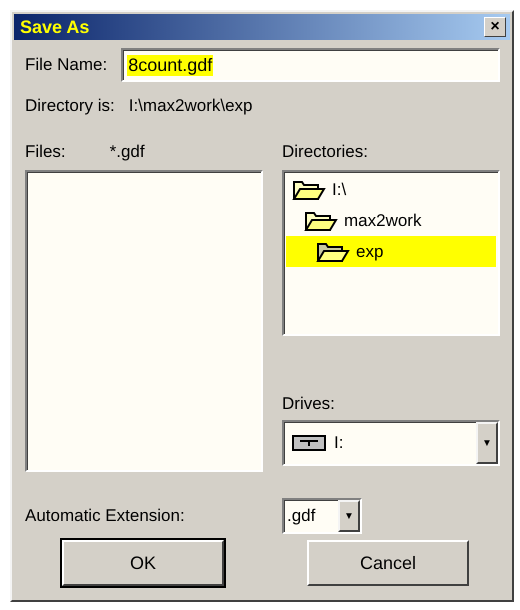  What do you see at coordinates (45, 152) in the screenshot?
I see `files-label: Files:` at bounding box center [45, 152].